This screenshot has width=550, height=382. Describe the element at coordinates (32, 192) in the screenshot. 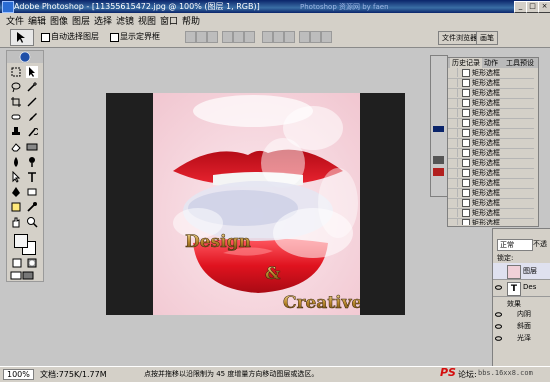

I see `rectangle-tool` at that location.